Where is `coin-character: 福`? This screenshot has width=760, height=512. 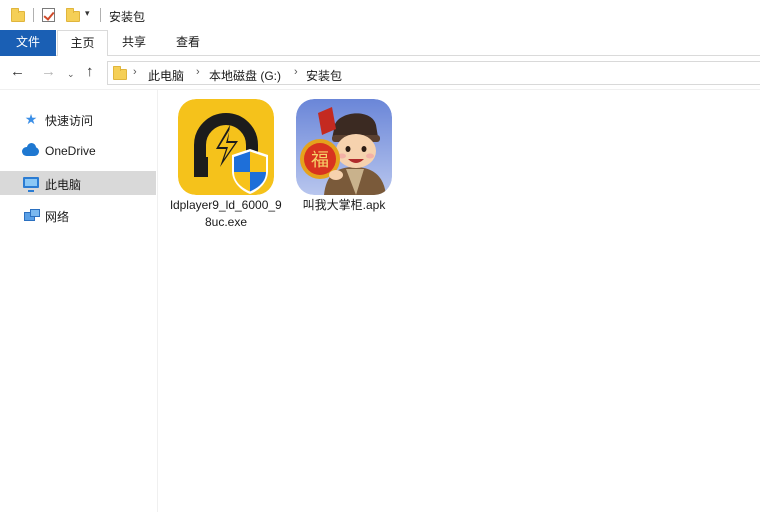
coin-character: 福 is located at coordinates (320, 160).